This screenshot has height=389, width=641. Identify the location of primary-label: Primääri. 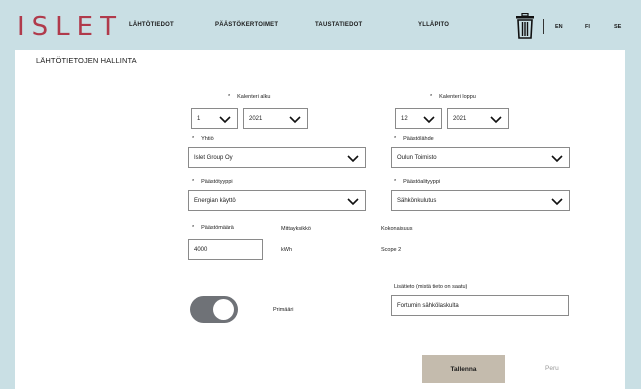
(283, 310).